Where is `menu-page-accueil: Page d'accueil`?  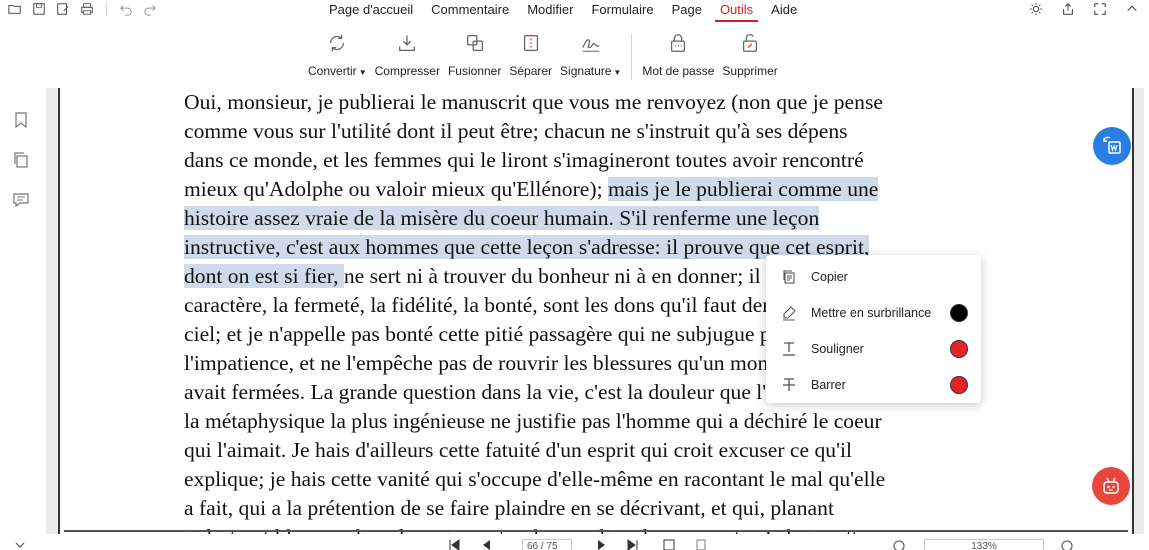
menu-page-accueil: Page d'accueil is located at coordinates (371, 10).